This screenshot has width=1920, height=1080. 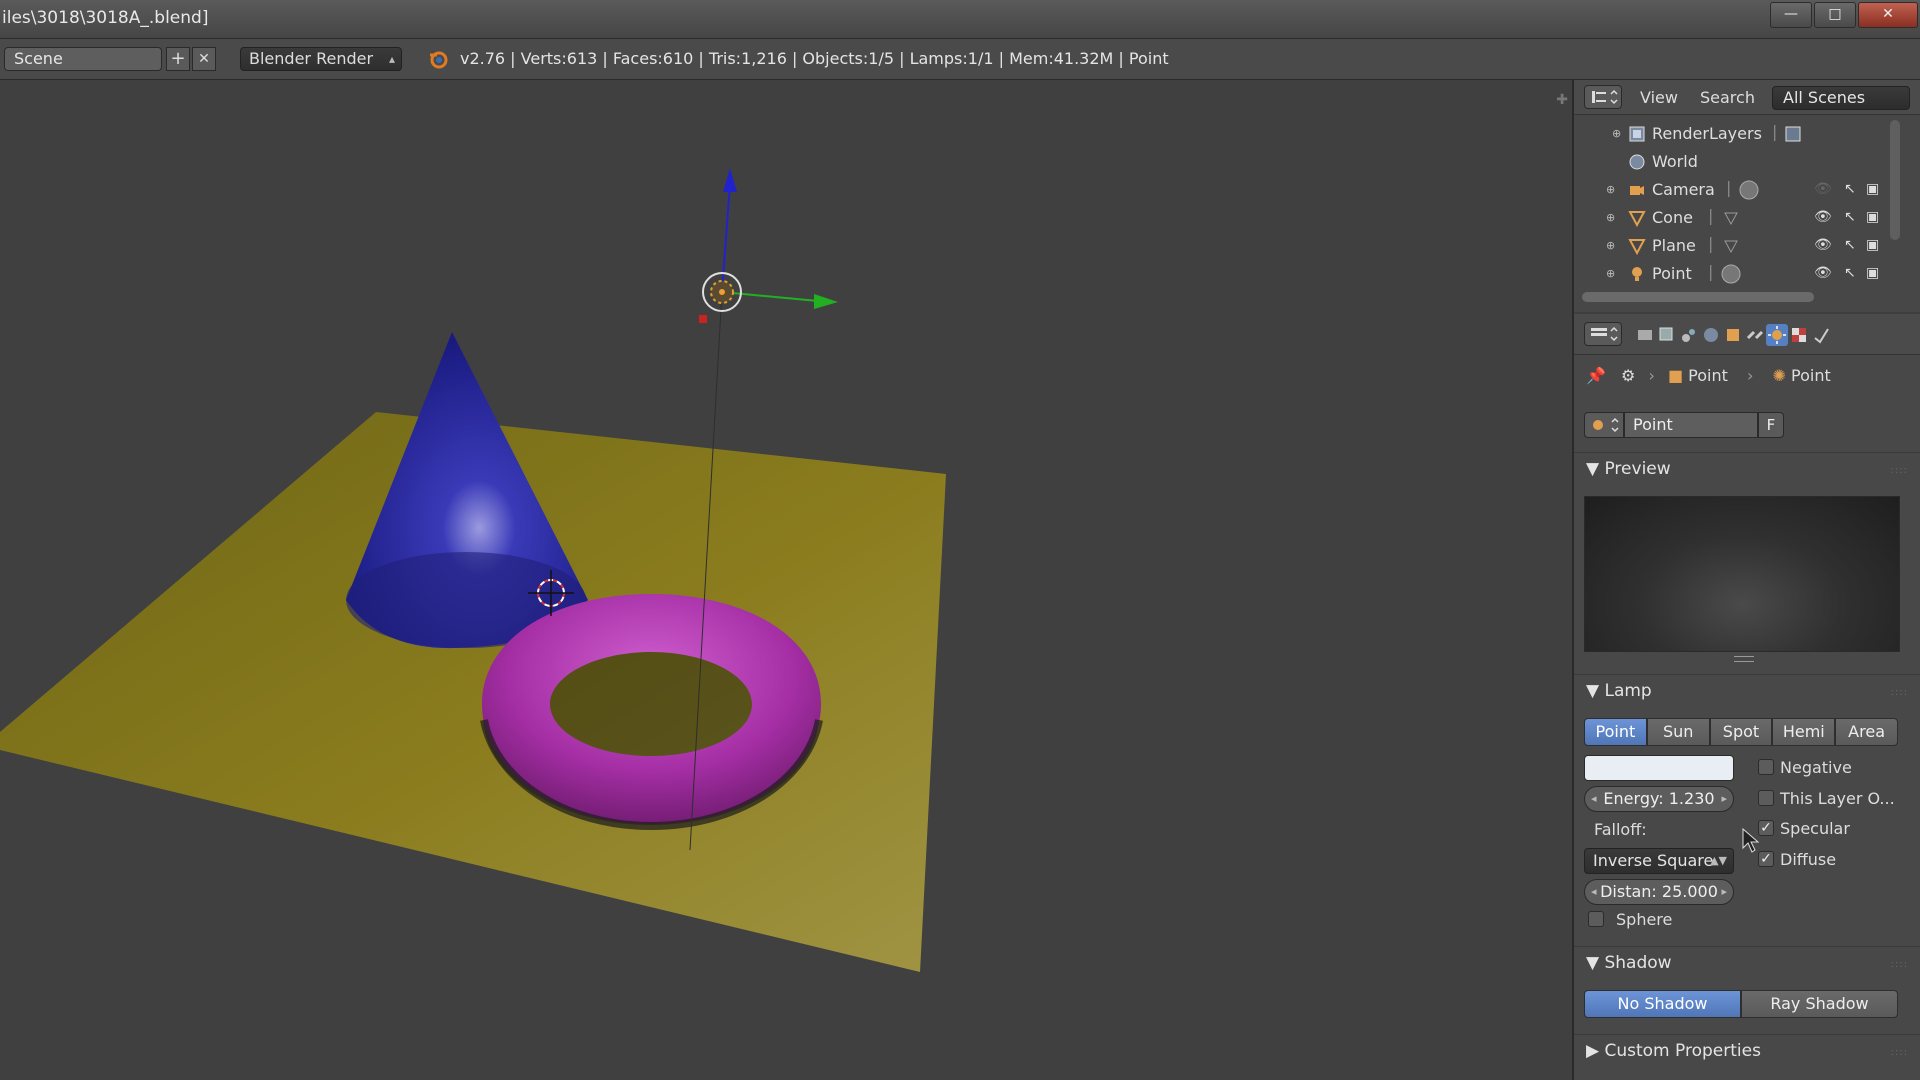 What do you see at coordinates (1615, 732) in the screenshot?
I see `lamp-type-point-button: Point` at bounding box center [1615, 732].